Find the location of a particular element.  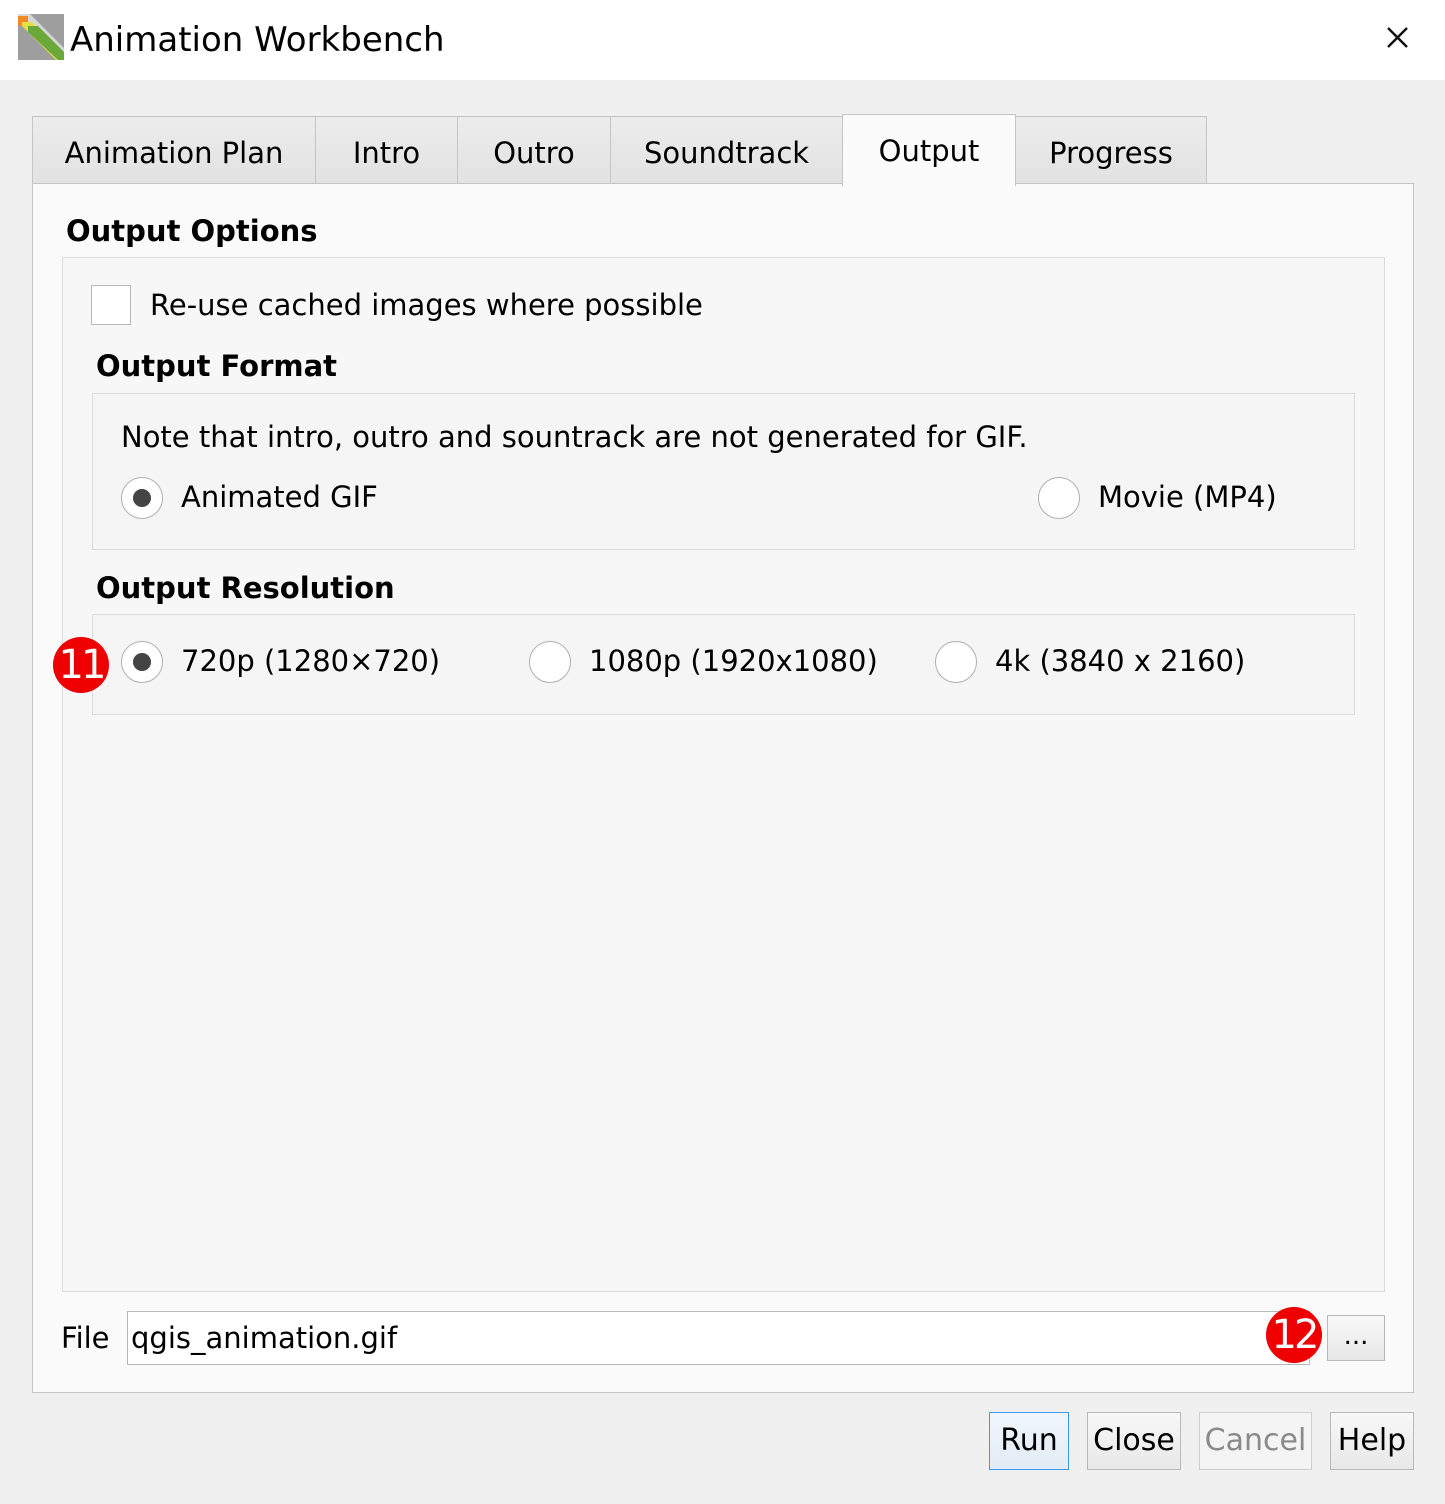

output-format-title: Output Format is located at coordinates (217, 366).